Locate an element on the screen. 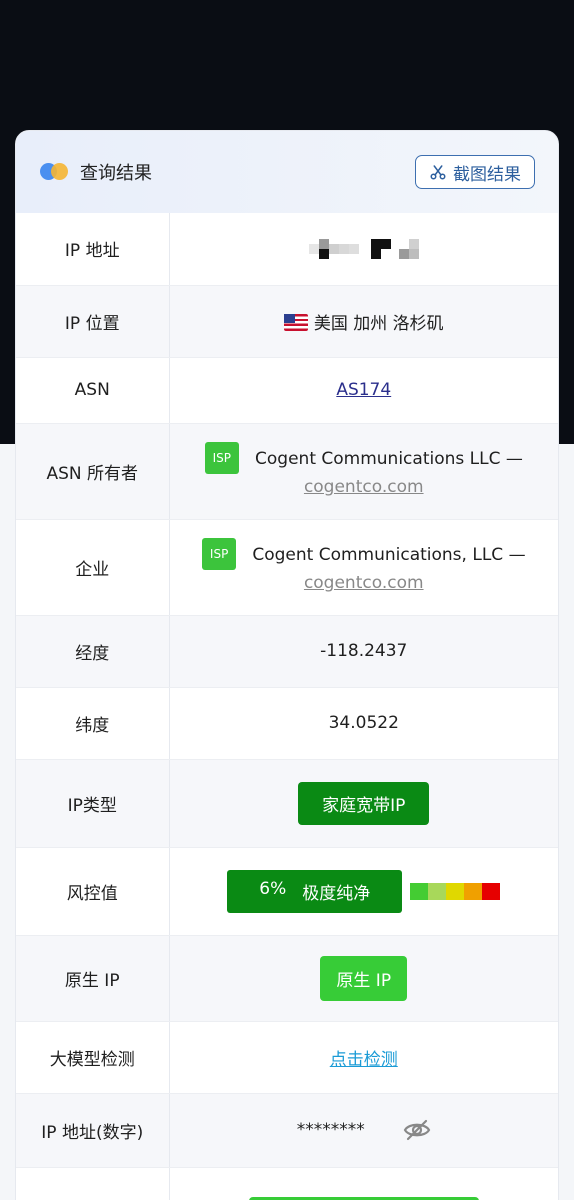 This screenshot has height=1200, width=574. table-row: 风控值 6% 极度纯净 is located at coordinates (287, 891).